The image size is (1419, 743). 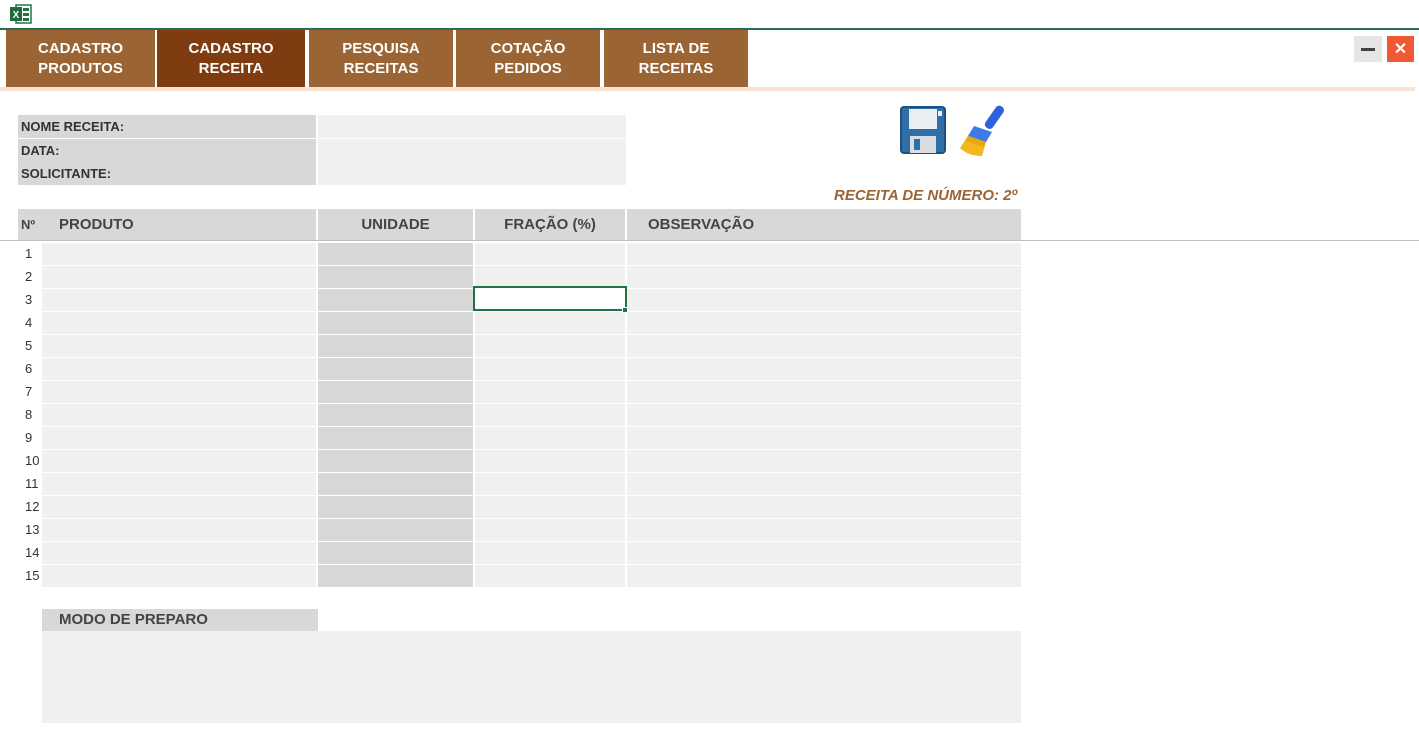 I want to click on row-number: 4, so click(x=29, y=322).